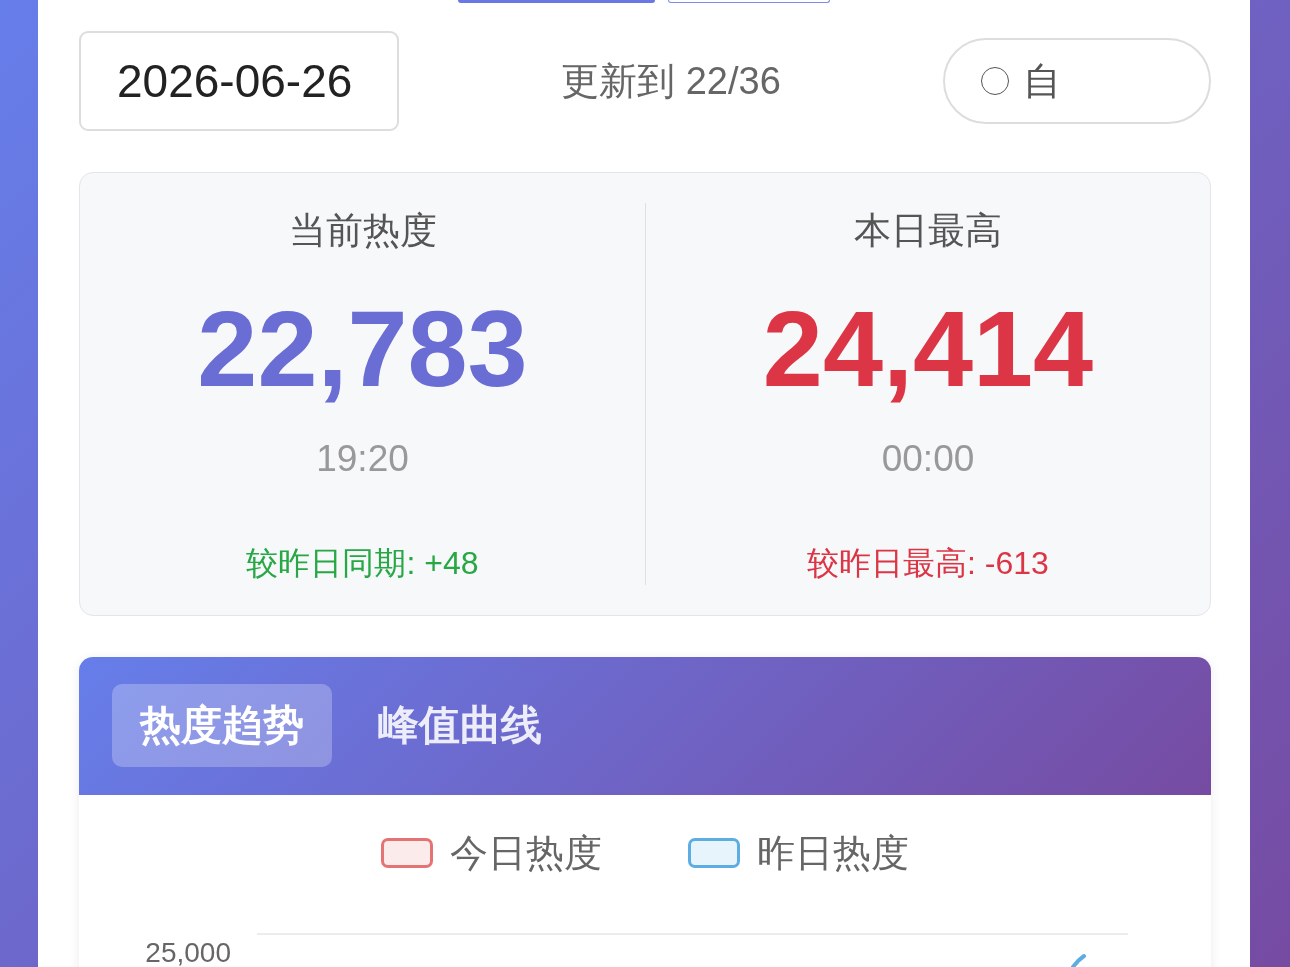 This screenshot has height=967, width=1290. I want to click on legend-label: 昨日热度, so click(833, 853).